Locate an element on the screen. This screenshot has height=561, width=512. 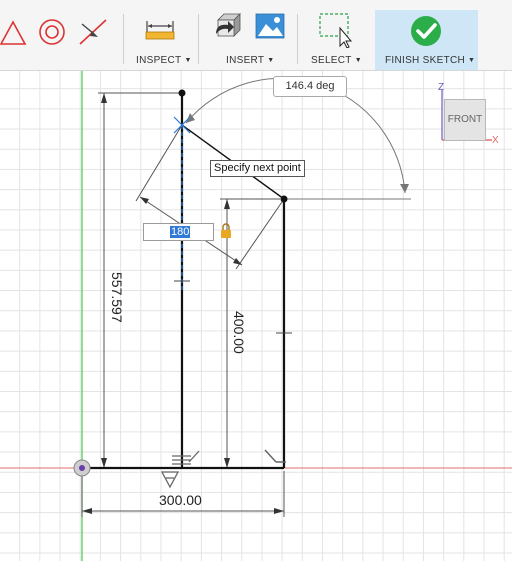
length-dimension is located at coordinates (210, 197).